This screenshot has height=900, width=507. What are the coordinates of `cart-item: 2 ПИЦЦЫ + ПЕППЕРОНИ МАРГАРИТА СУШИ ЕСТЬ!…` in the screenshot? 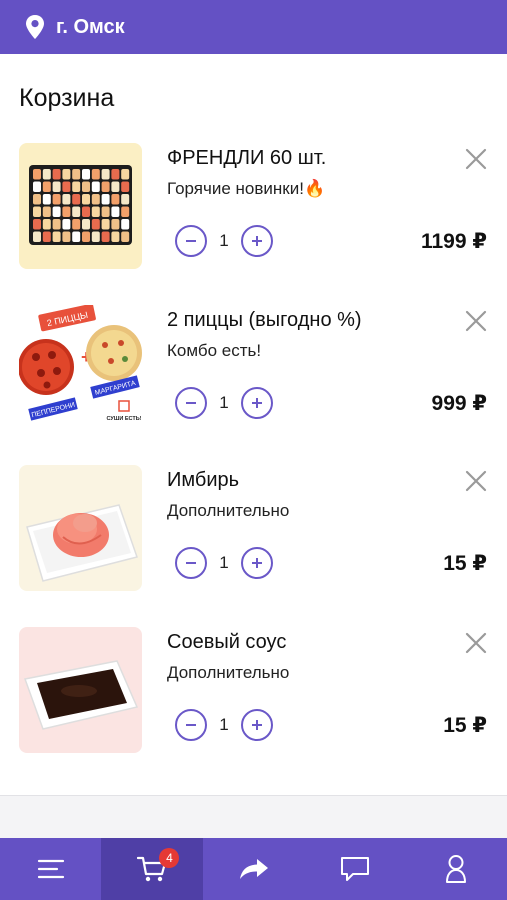 It's located at (253, 370).